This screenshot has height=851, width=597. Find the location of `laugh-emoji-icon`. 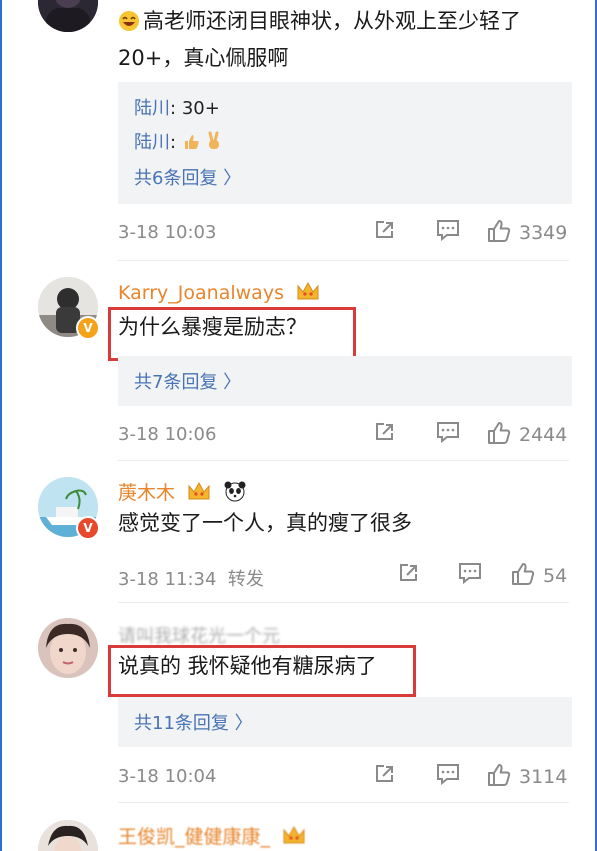

laugh-emoji-icon is located at coordinates (129, 25).